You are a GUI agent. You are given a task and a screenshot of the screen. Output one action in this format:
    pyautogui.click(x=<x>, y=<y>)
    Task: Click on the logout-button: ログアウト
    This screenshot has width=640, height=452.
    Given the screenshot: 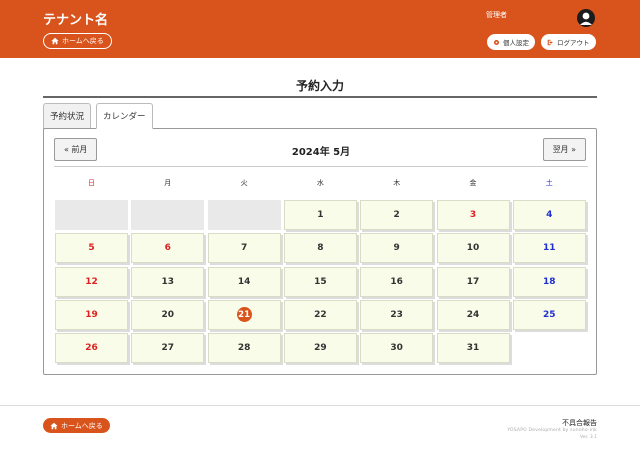 What is the action you would take?
    pyautogui.click(x=568, y=42)
    